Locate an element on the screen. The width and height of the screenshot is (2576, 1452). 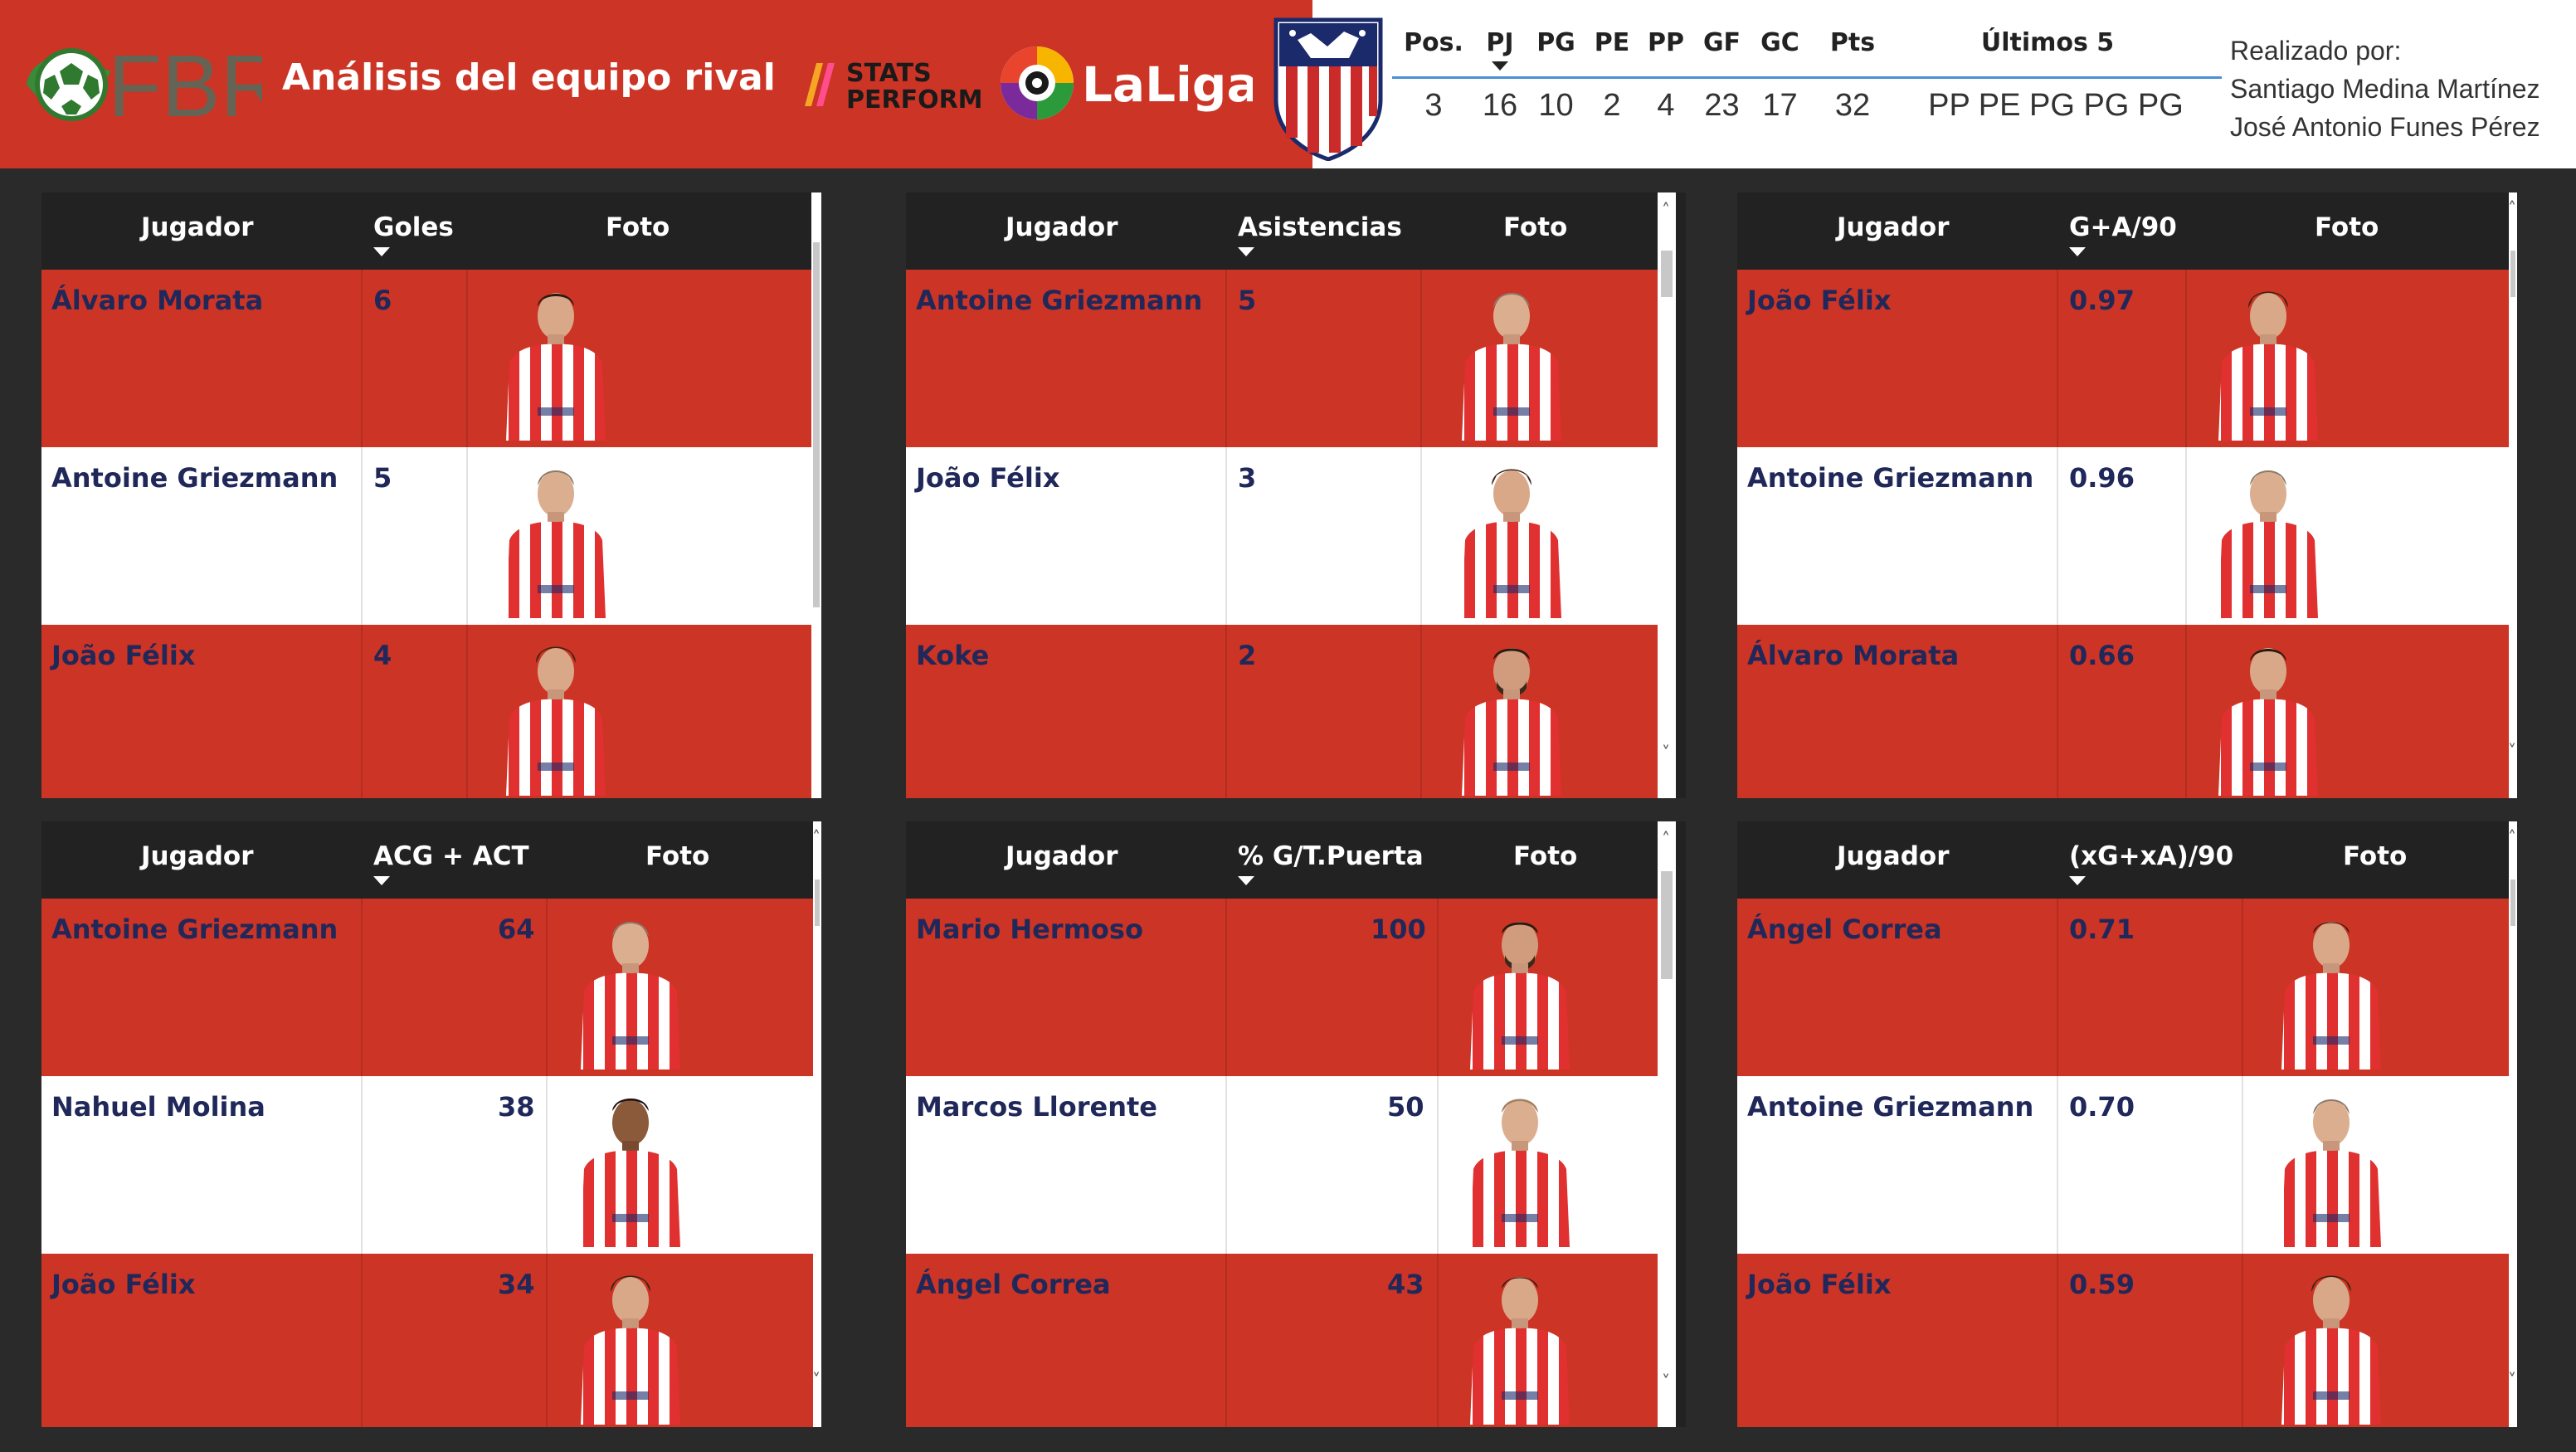
stat-value: 5 is located at coordinates (382, 478).